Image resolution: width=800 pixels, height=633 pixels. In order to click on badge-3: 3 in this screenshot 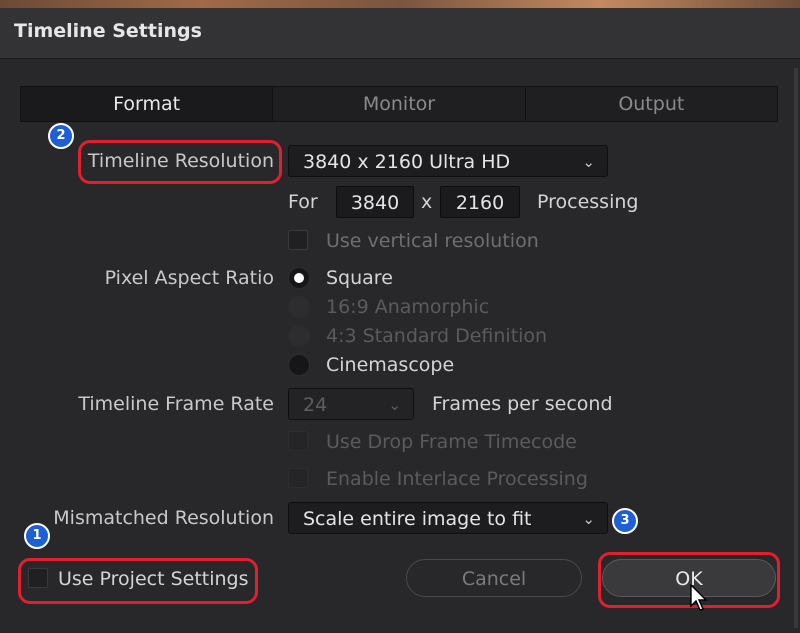, I will do `click(625, 521)`.